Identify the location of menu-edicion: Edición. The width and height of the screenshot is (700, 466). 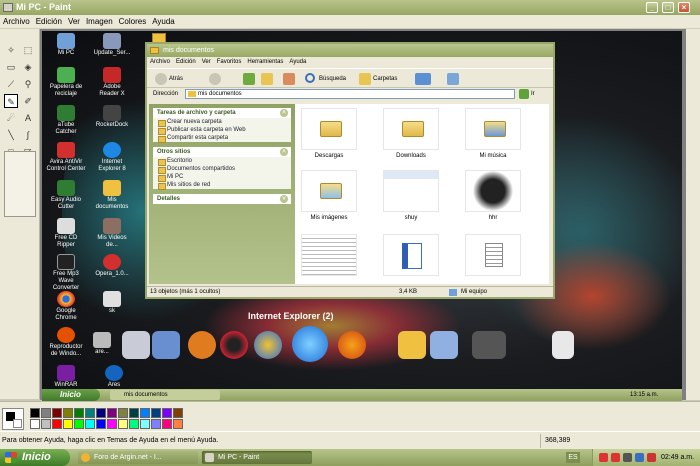
(49, 22).